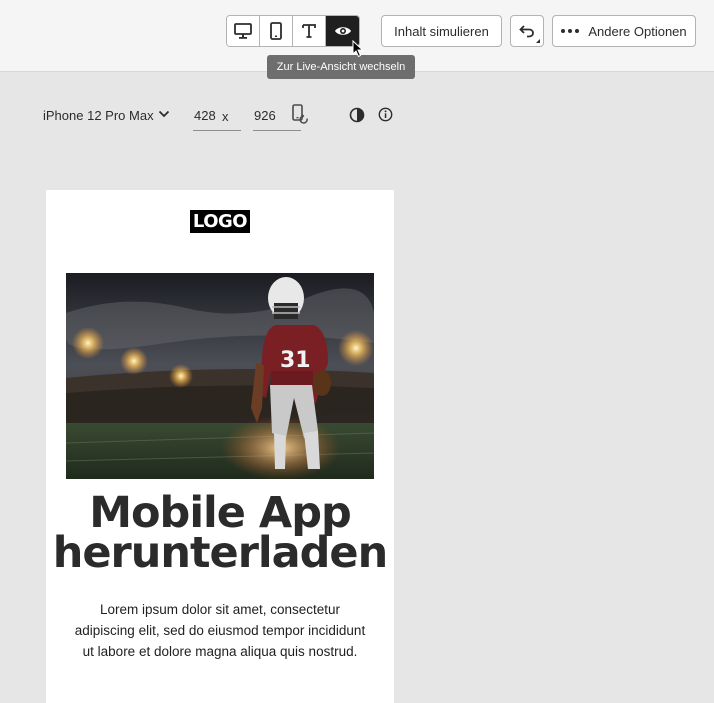 This screenshot has width=714, height=703. I want to click on text-icon, so click(309, 31).